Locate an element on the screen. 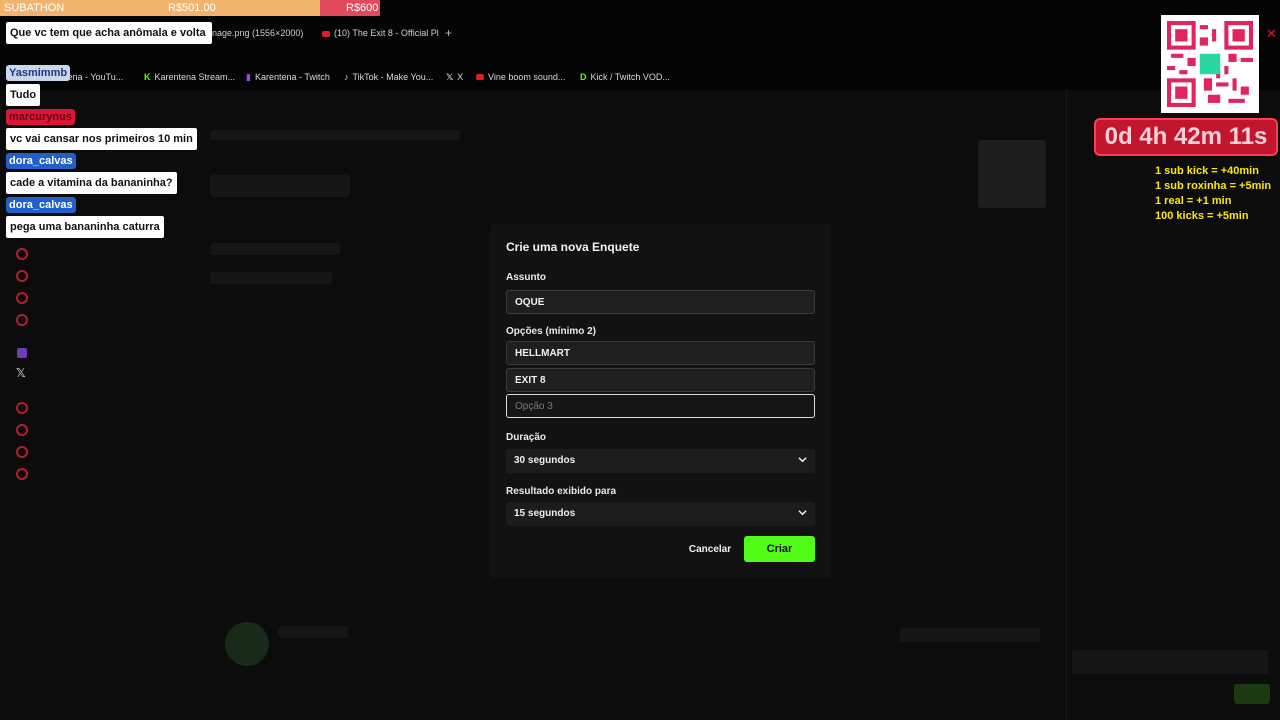  subathon-timer: 0d 4h 42m 11s is located at coordinates (1186, 137).